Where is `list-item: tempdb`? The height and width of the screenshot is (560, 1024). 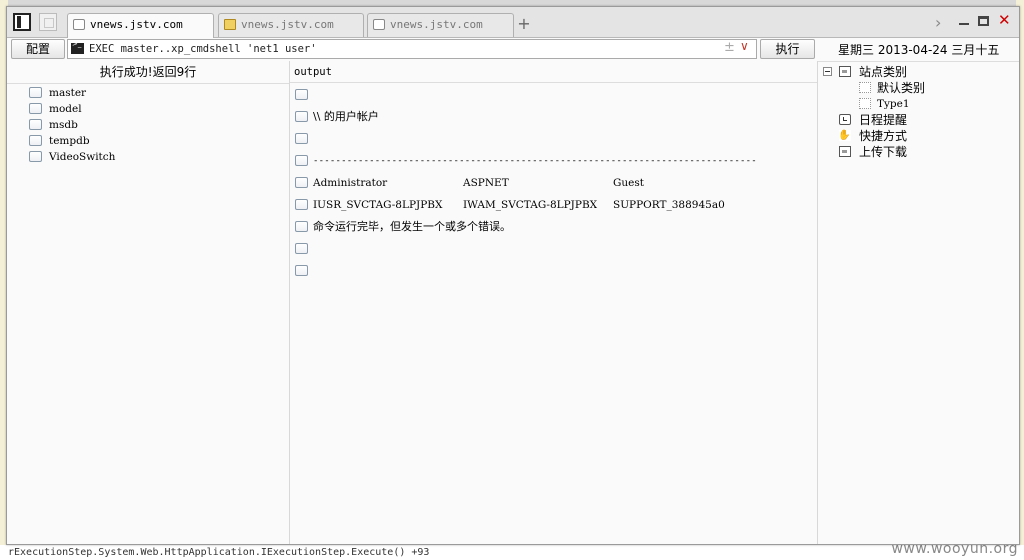
list-item: tempdb is located at coordinates (72, 141).